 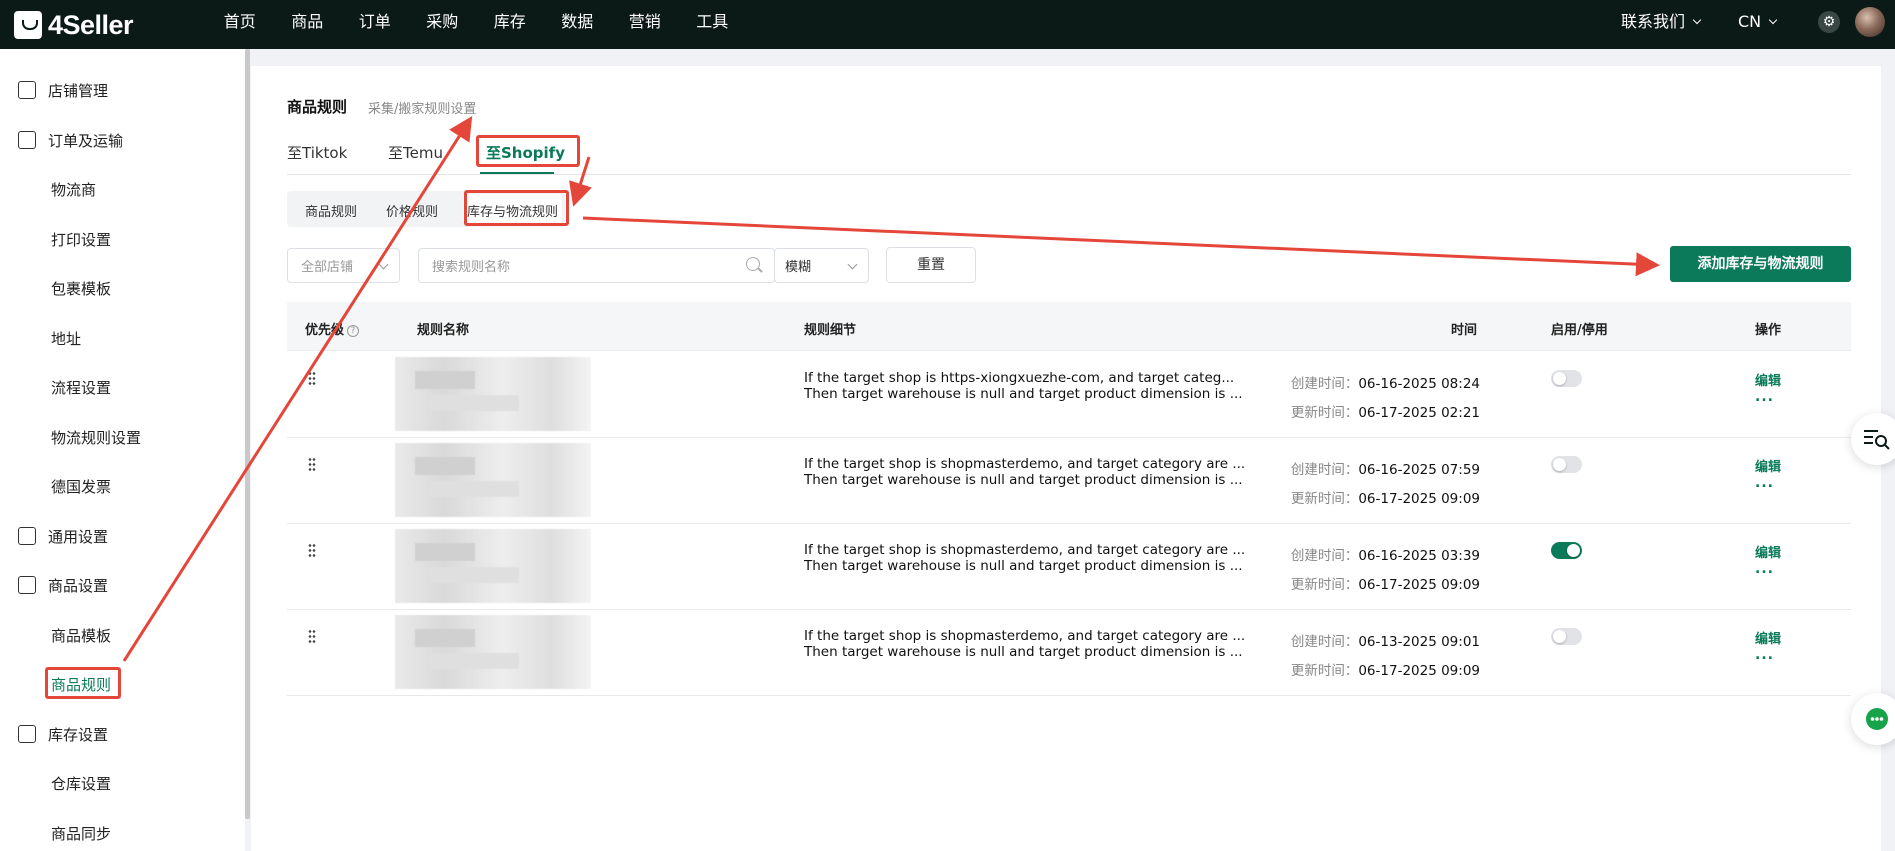 What do you see at coordinates (27, 90) in the screenshot?
I see `store-icon` at bounding box center [27, 90].